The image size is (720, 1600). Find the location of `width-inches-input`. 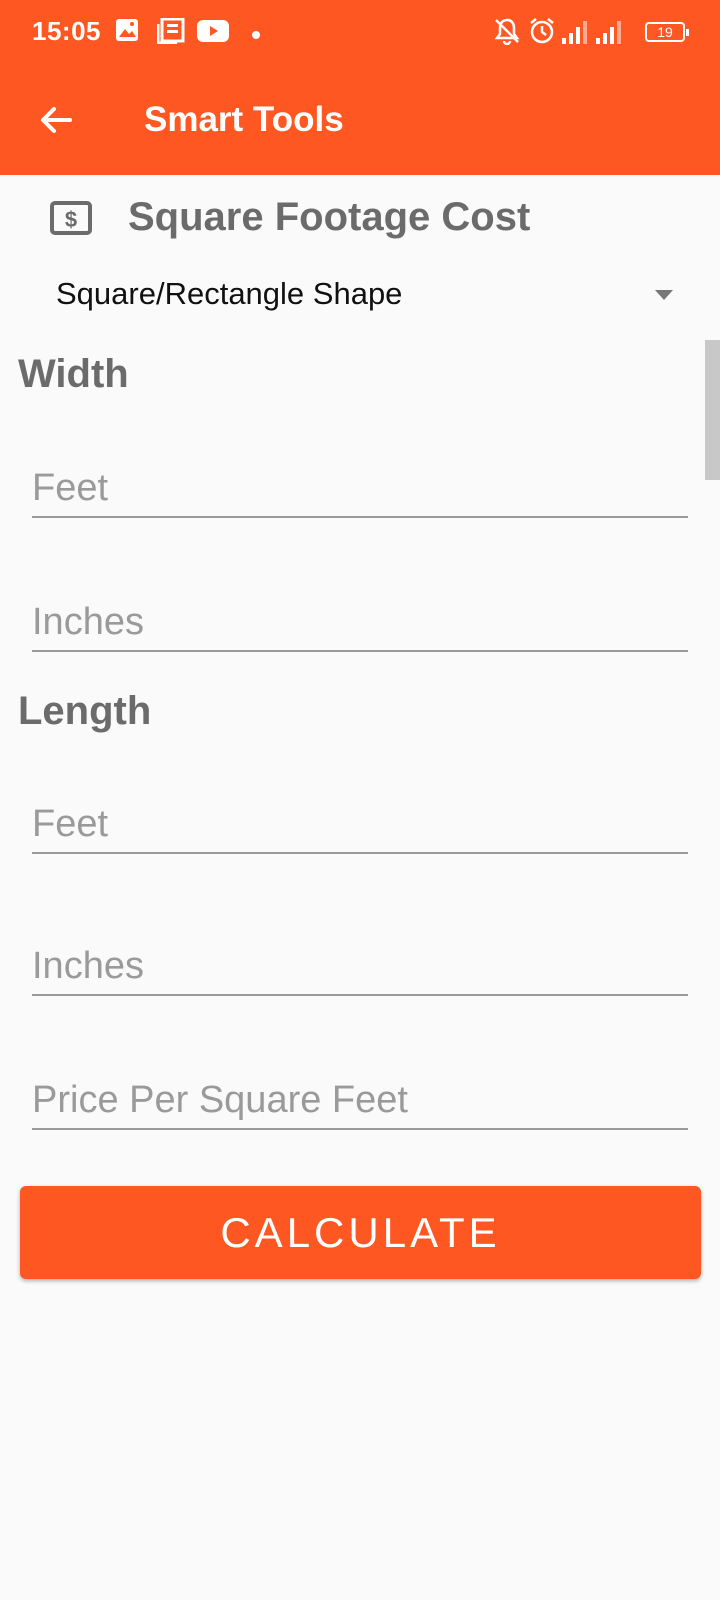

width-inches-input is located at coordinates (360, 622).